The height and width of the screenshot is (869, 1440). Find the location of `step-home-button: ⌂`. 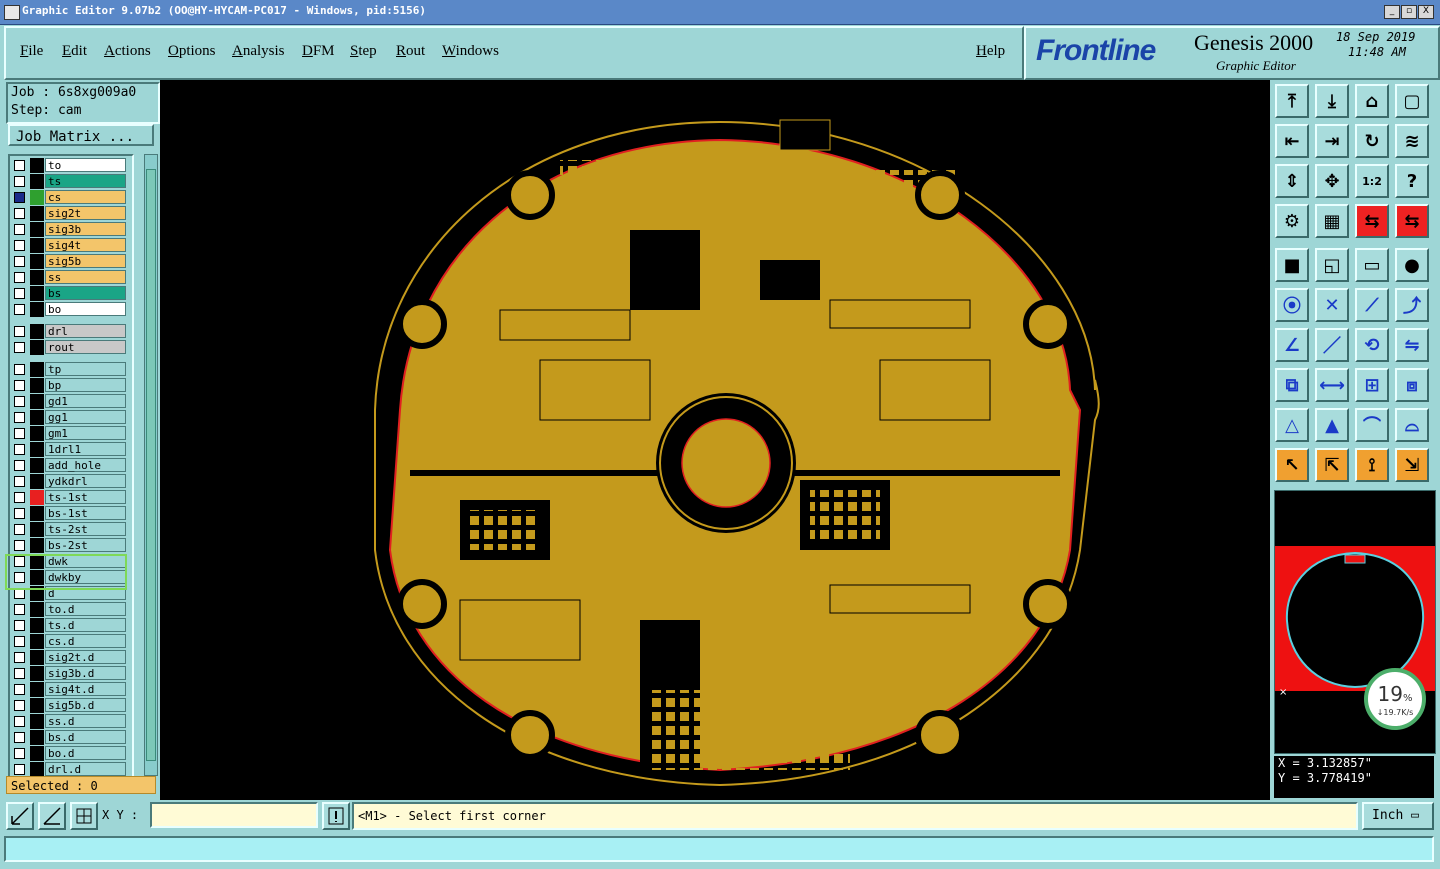

step-home-button: ⌂ is located at coordinates (1372, 101).